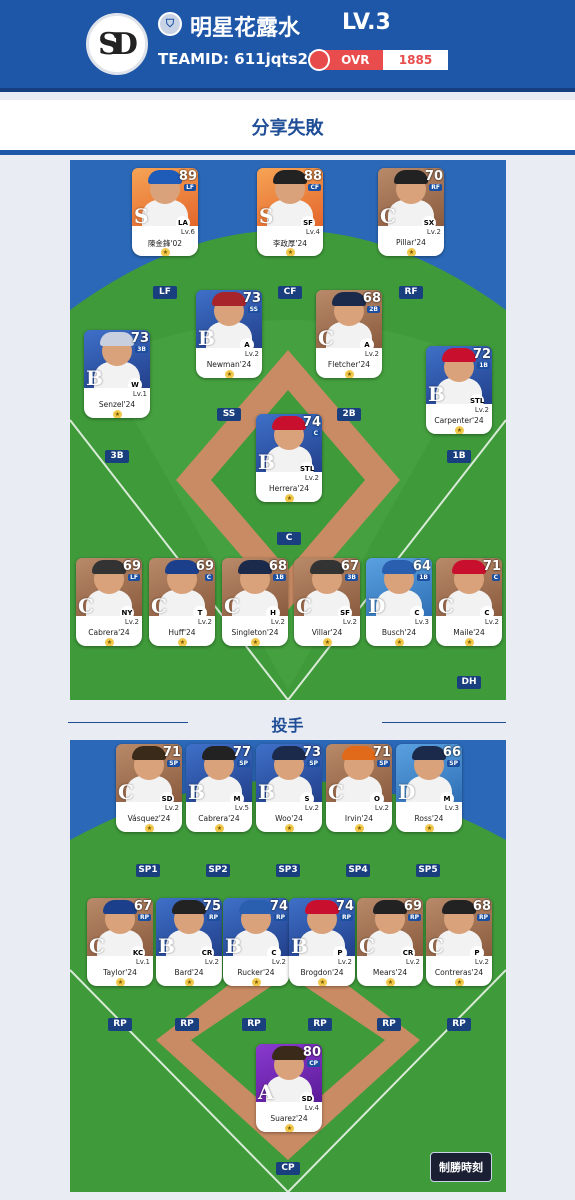 Image resolution: width=575 pixels, height=1200 pixels. What do you see at coordinates (171, 752) in the screenshot?
I see `player-rating: 71` at bounding box center [171, 752].